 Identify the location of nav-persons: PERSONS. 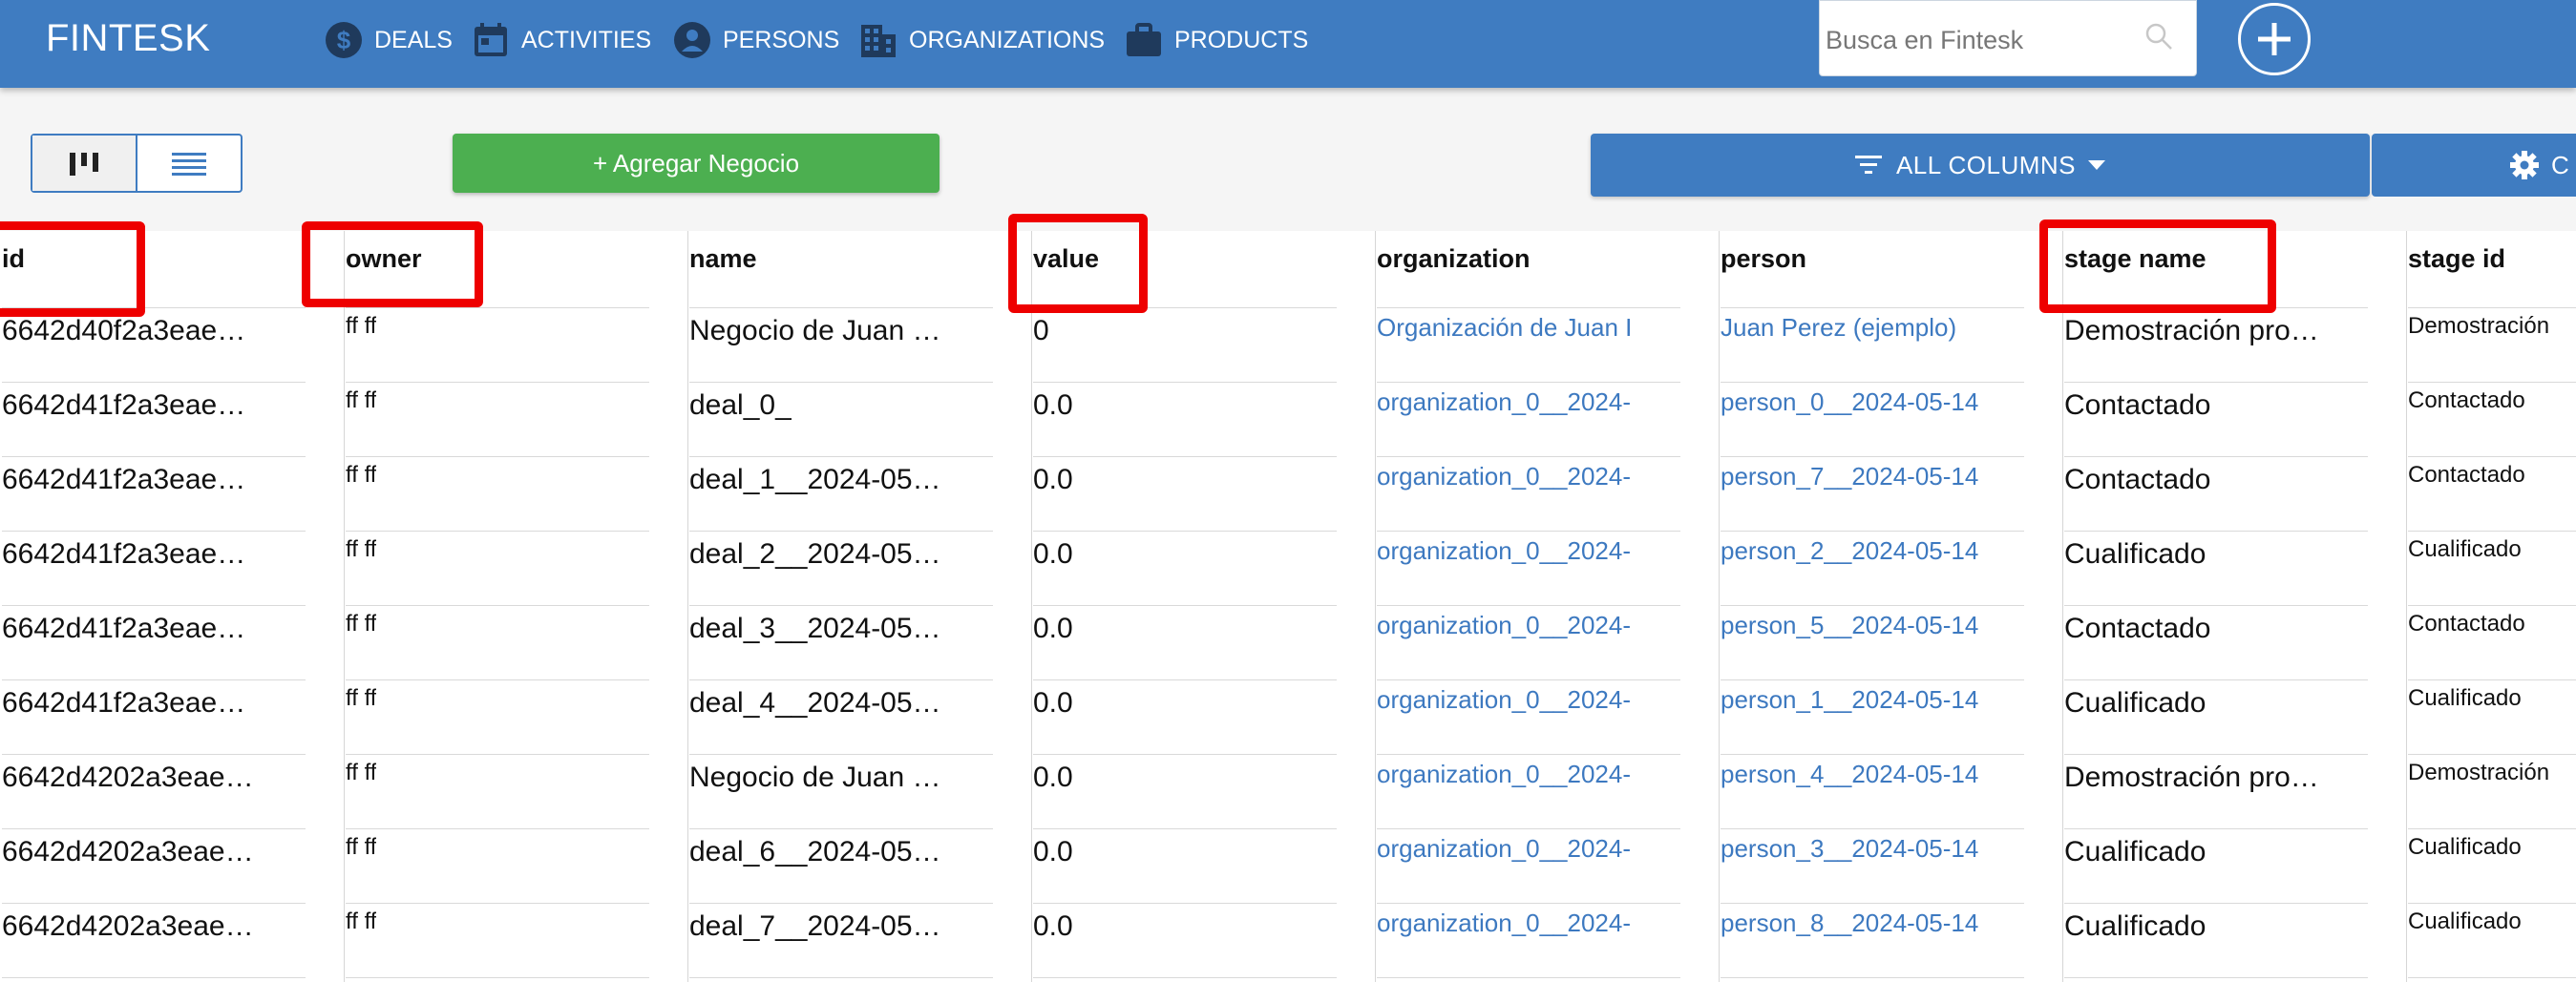
(756, 40).